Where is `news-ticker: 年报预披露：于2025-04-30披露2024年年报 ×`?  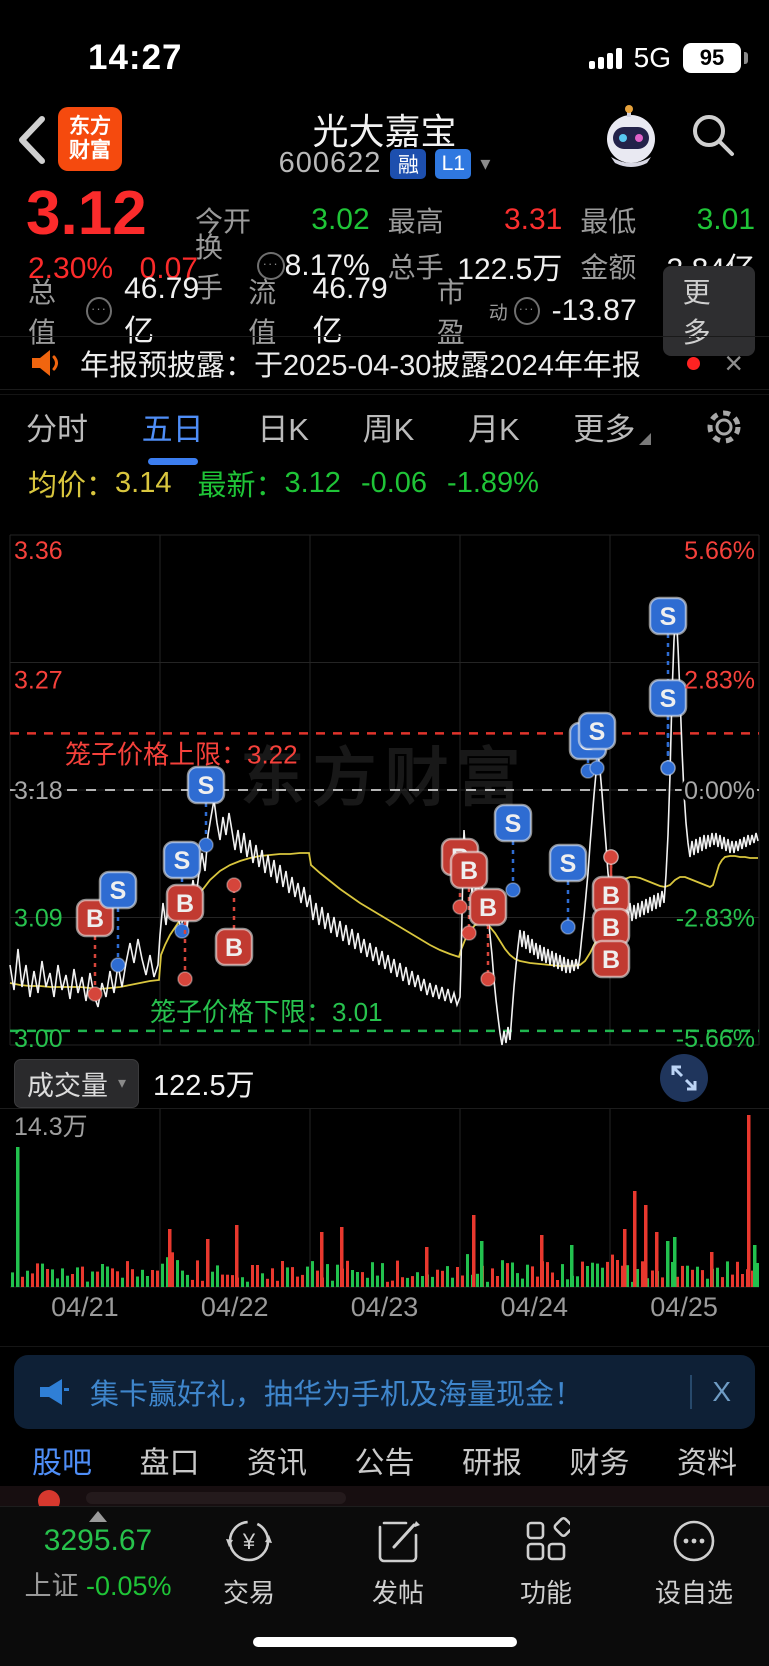 news-ticker: 年报预披露：于2025-04-30披露2024年年报 × is located at coordinates (384, 363).